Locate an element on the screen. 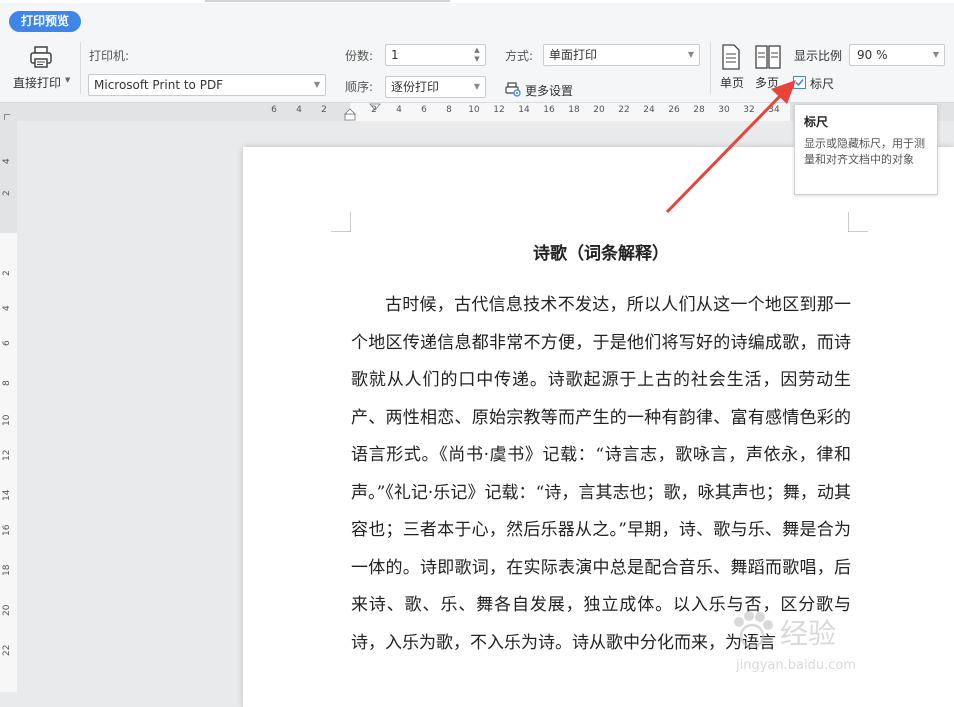 The height and width of the screenshot is (707, 954). ruler-checkbox-label: 标尺 is located at coordinates (822, 83).